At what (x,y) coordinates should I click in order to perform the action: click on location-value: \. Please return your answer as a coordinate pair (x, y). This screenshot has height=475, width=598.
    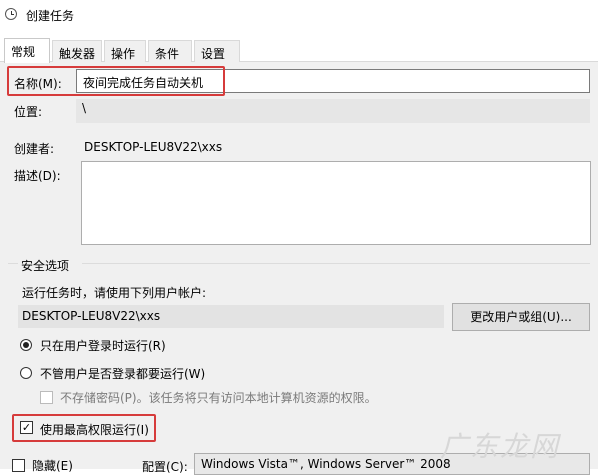
    Looking at the image, I should click on (84, 108).